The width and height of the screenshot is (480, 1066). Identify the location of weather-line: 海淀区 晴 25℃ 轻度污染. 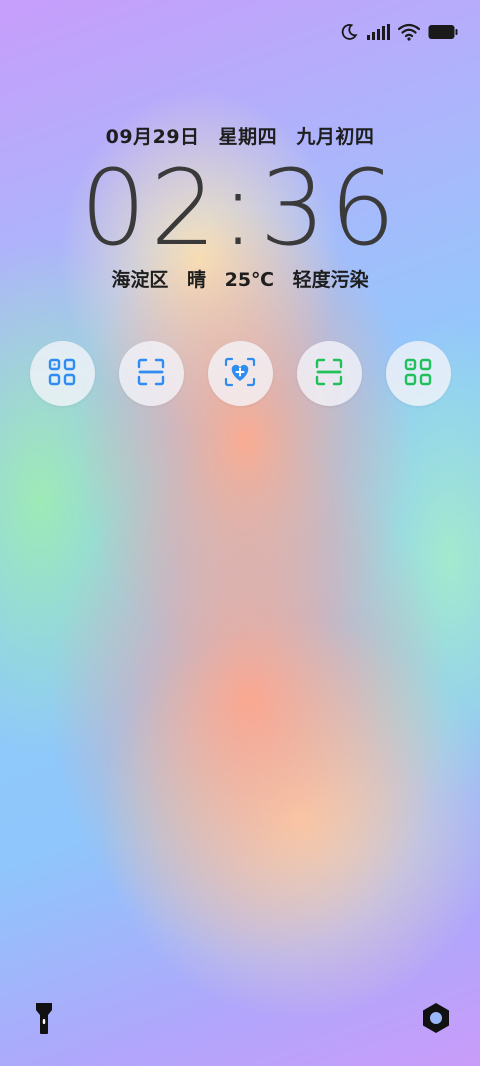
(240, 278).